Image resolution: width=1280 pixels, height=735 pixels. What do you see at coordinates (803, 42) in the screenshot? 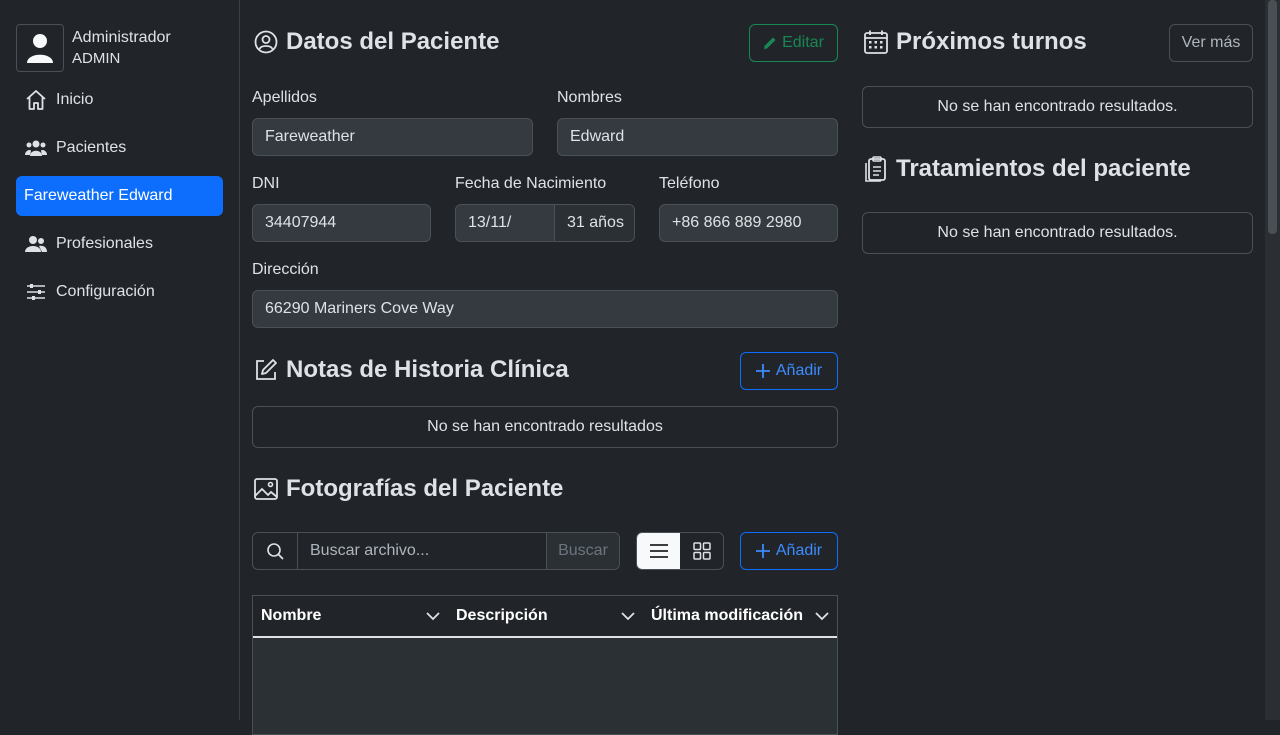
I see `edit-button-label: Editar` at bounding box center [803, 42].